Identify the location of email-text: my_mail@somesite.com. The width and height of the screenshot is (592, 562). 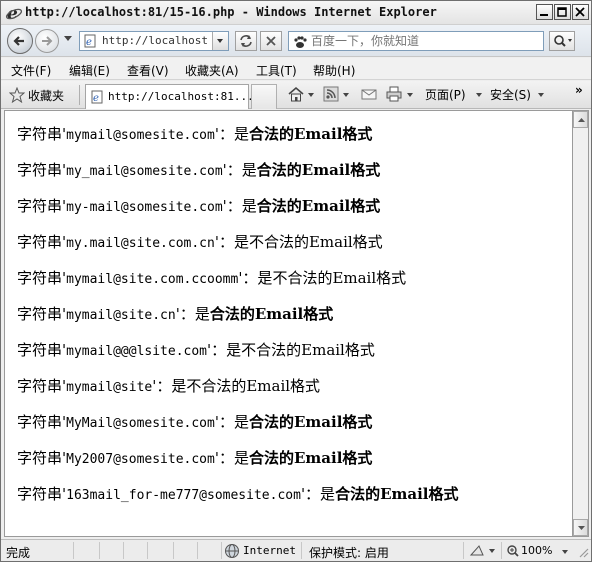
(144, 171).